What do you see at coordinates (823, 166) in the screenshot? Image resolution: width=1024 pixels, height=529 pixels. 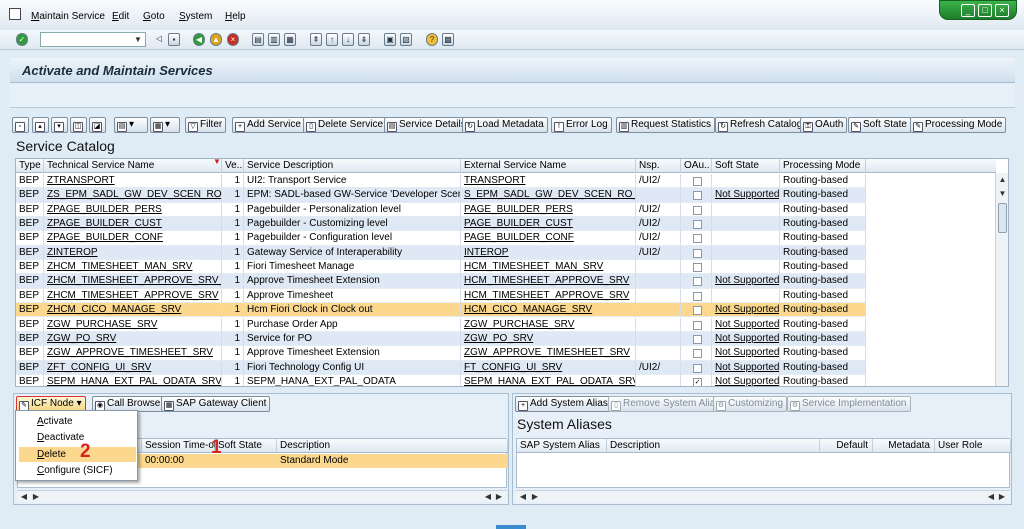 I see `column-header-processing-mode: Processing Mode` at bounding box center [823, 166].